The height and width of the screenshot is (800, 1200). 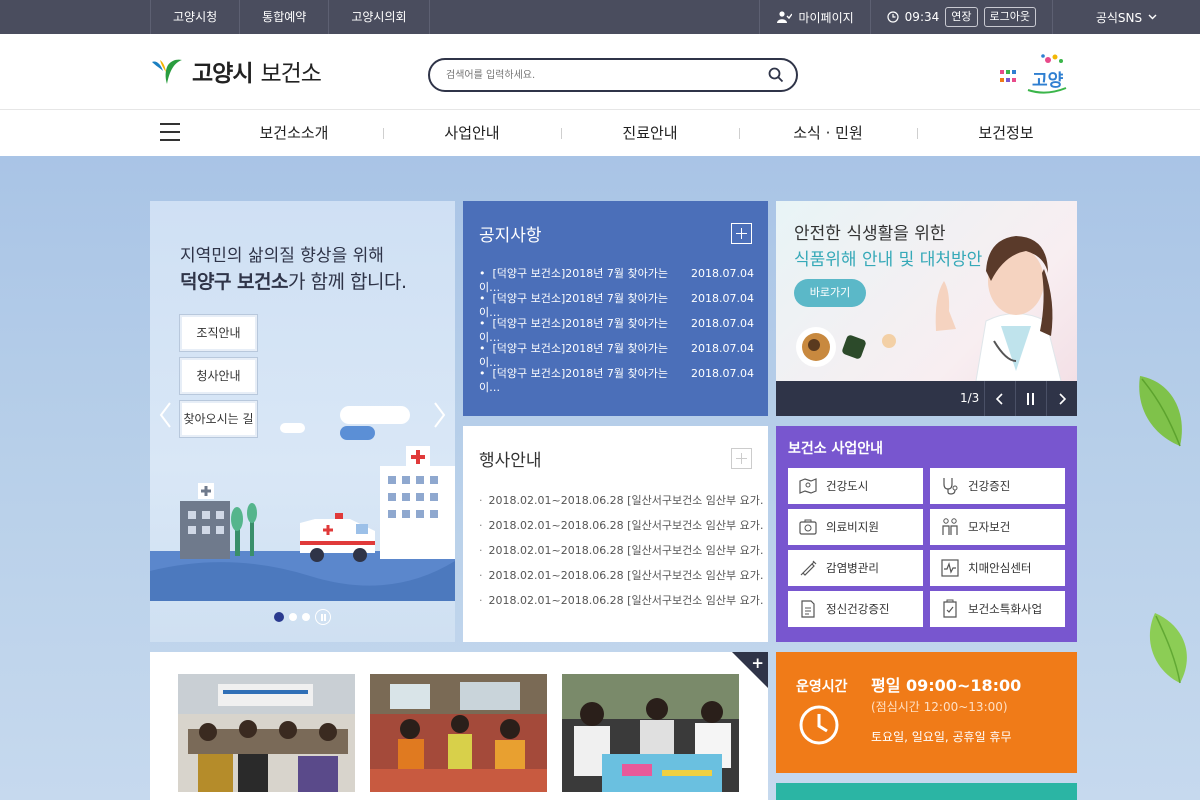 What do you see at coordinates (222, 74) in the screenshot?
I see `logo-city-name: 고양시` at bounding box center [222, 74].